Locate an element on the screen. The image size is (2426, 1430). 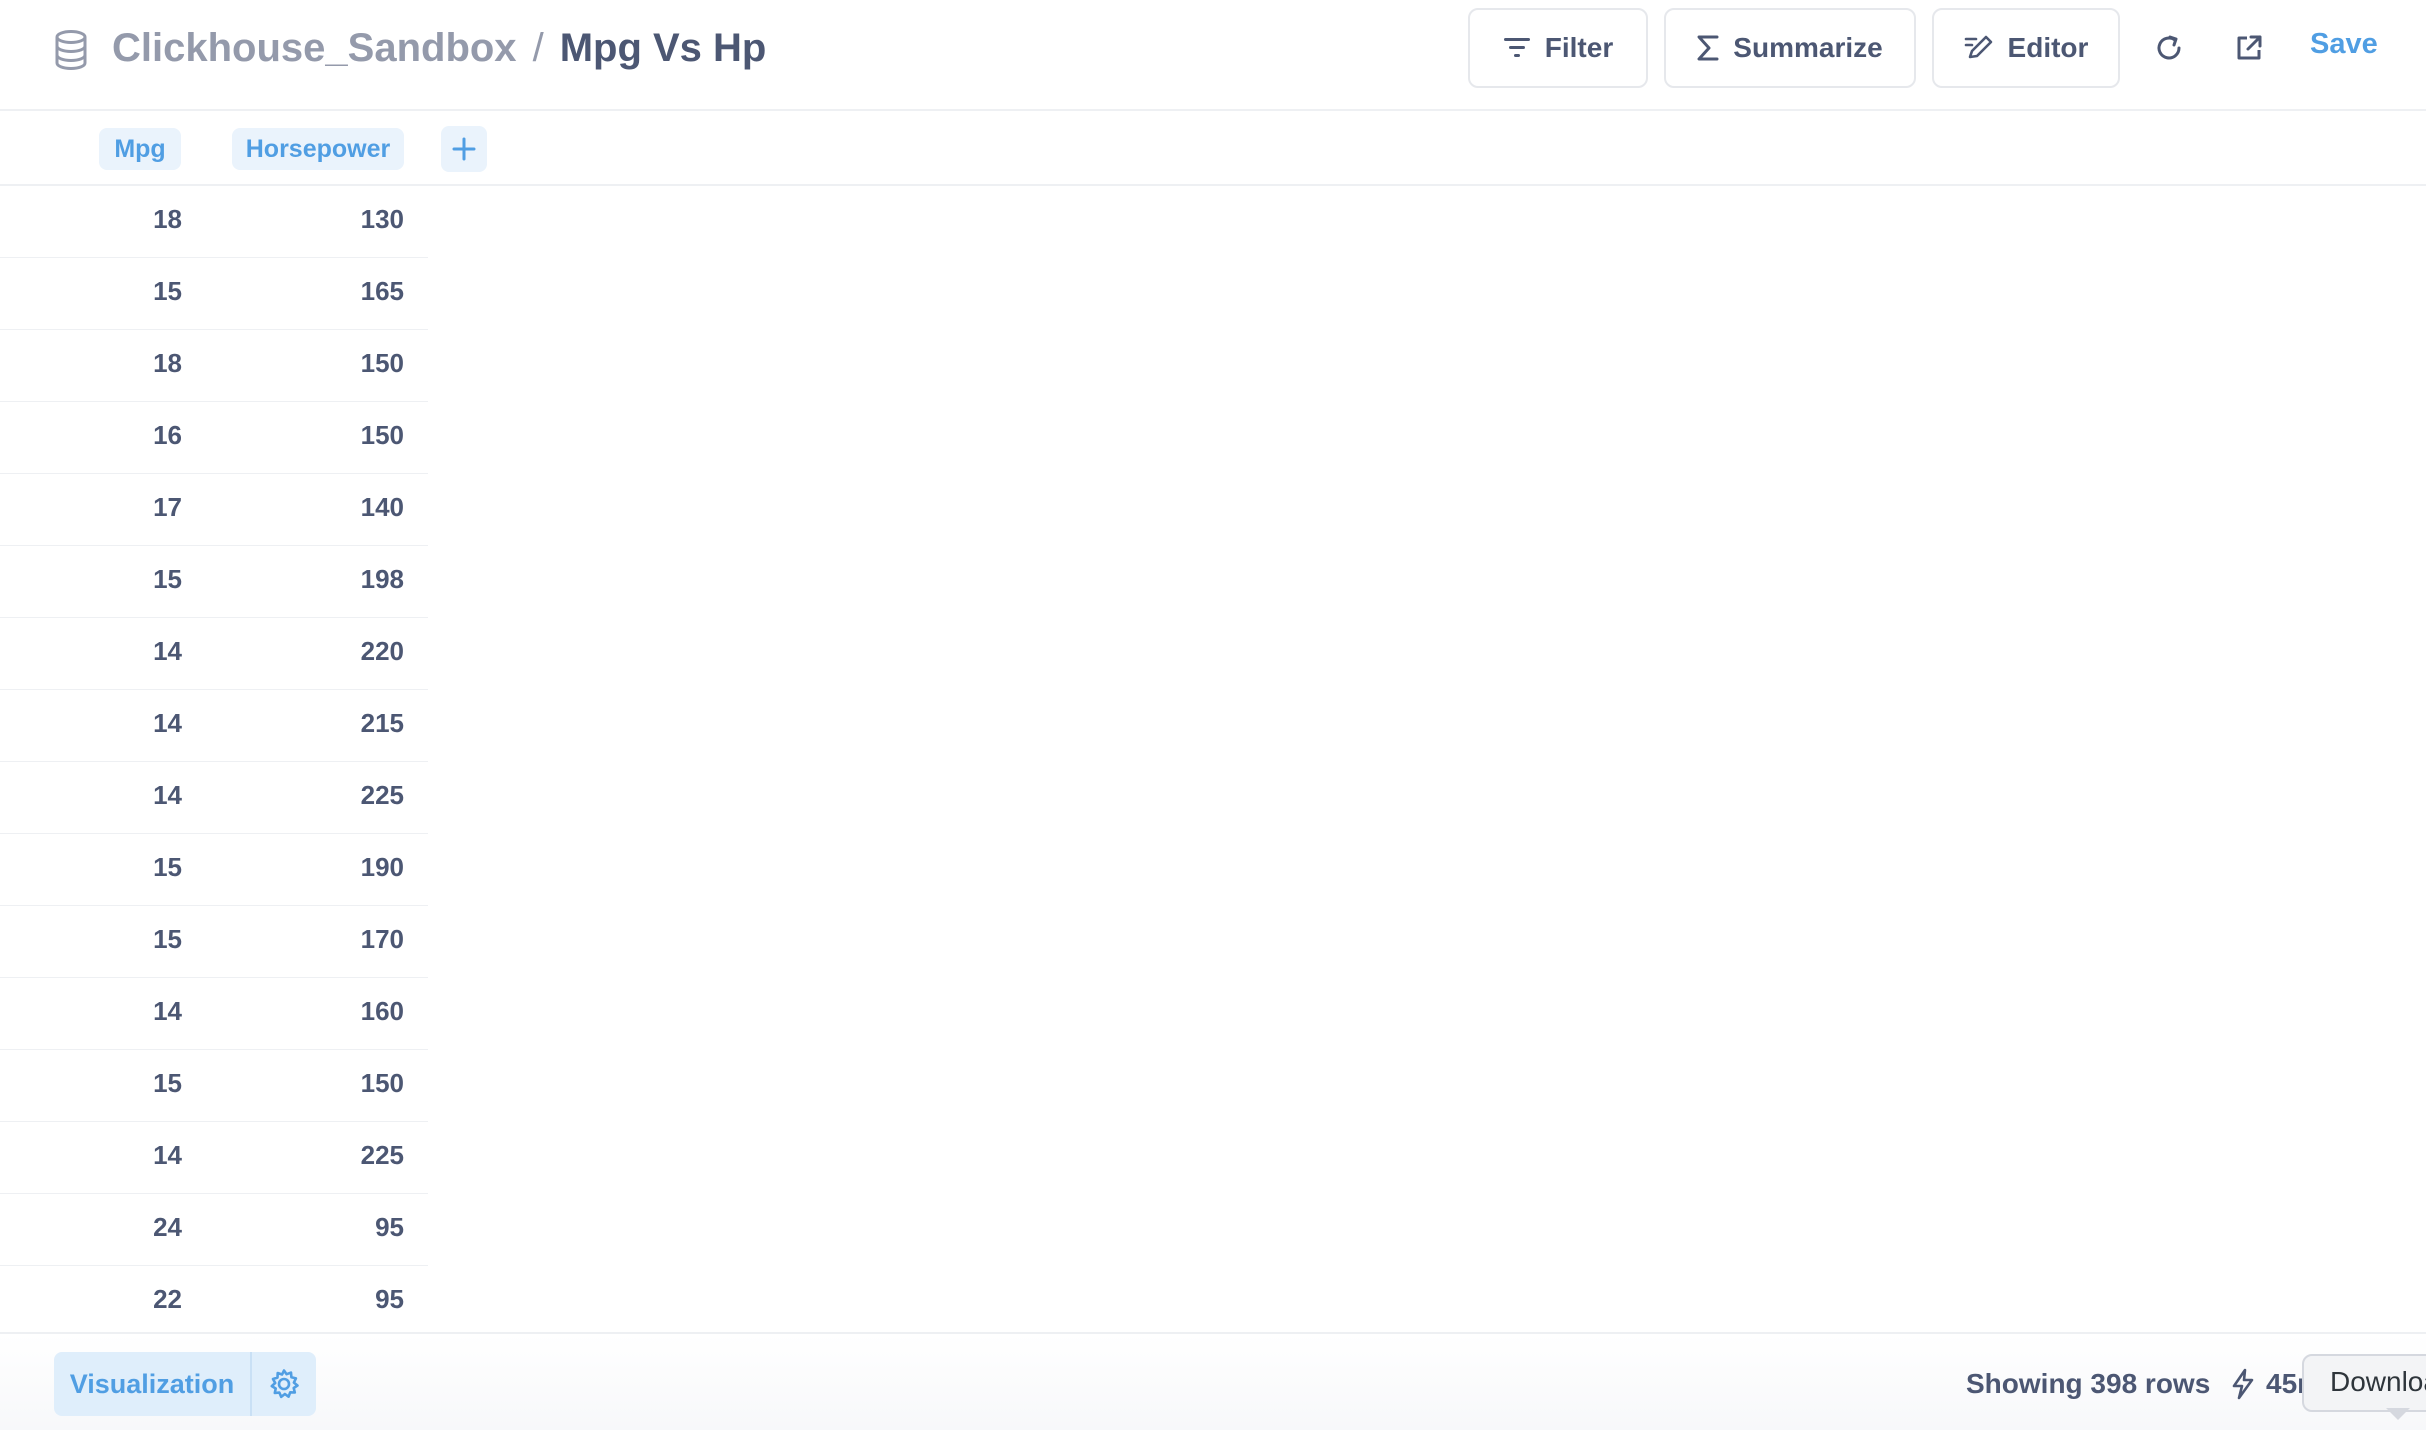
filter-icon is located at coordinates (1516, 47).